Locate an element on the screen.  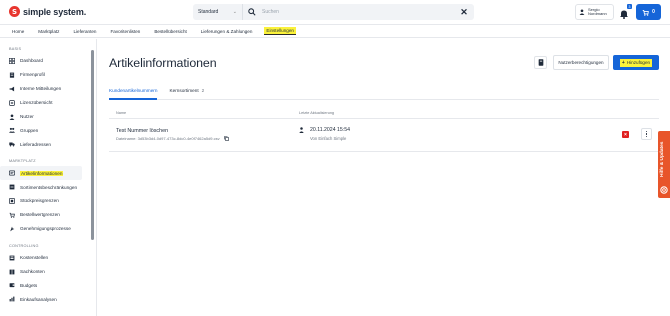
sidebar-section-title: CONTROLLING is located at coordinates (24, 245).